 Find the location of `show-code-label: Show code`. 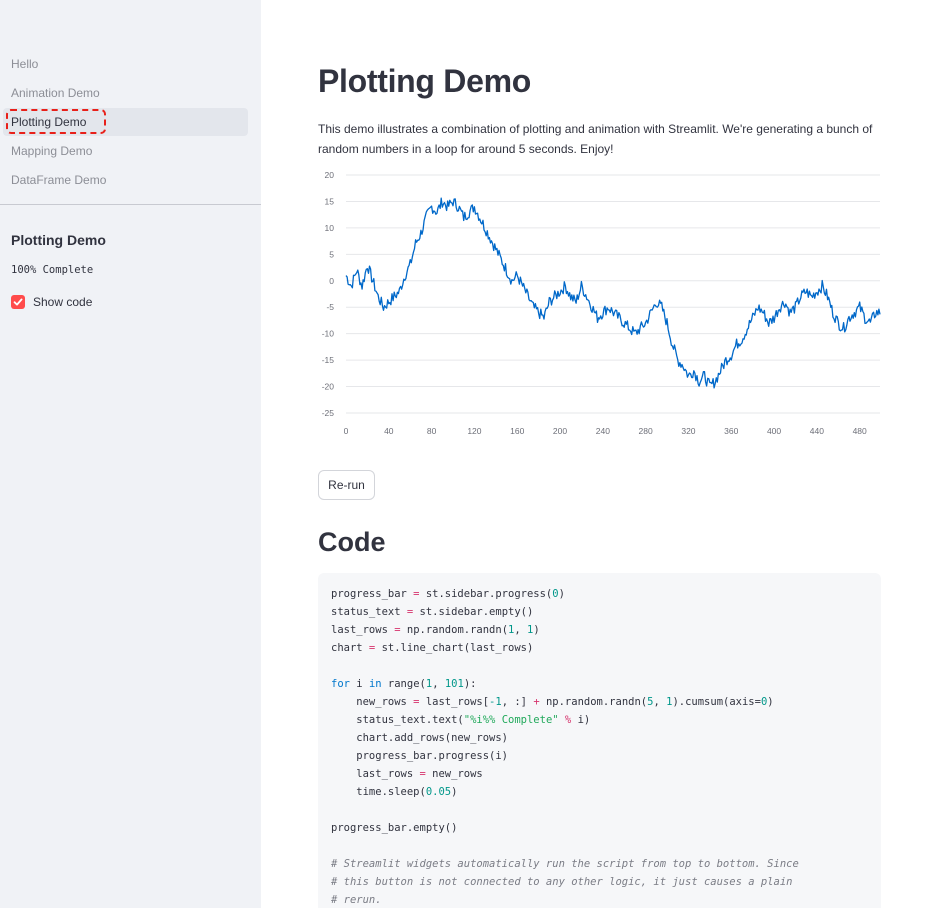

show-code-label: Show code is located at coordinates (63, 302).